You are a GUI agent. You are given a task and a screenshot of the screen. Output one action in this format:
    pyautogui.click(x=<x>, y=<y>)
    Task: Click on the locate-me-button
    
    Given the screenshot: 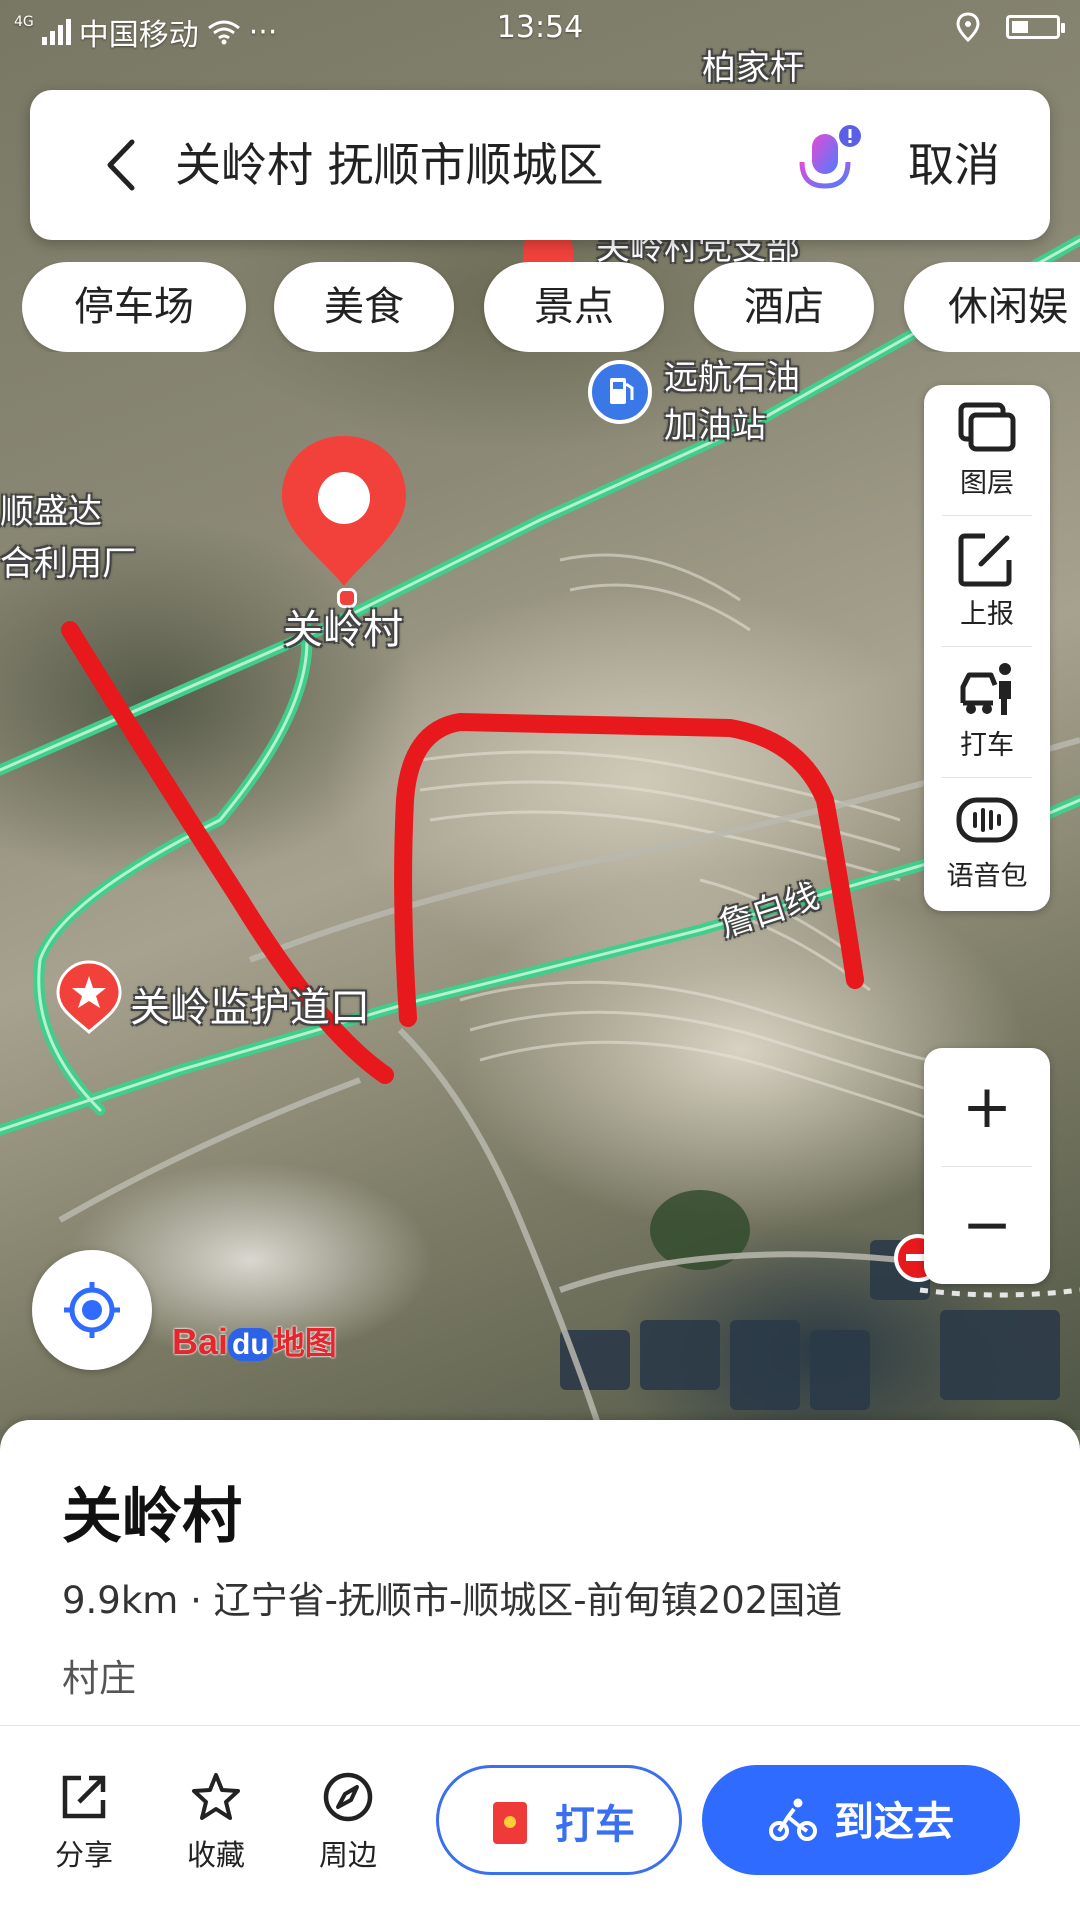 What is the action you would take?
    pyautogui.click(x=92, y=1310)
    